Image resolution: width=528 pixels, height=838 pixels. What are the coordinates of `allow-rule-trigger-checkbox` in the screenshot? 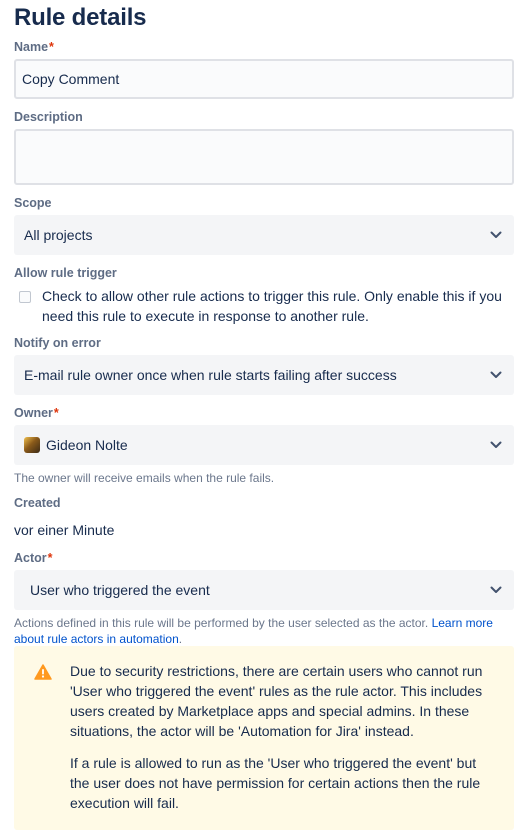 It's located at (25, 297).